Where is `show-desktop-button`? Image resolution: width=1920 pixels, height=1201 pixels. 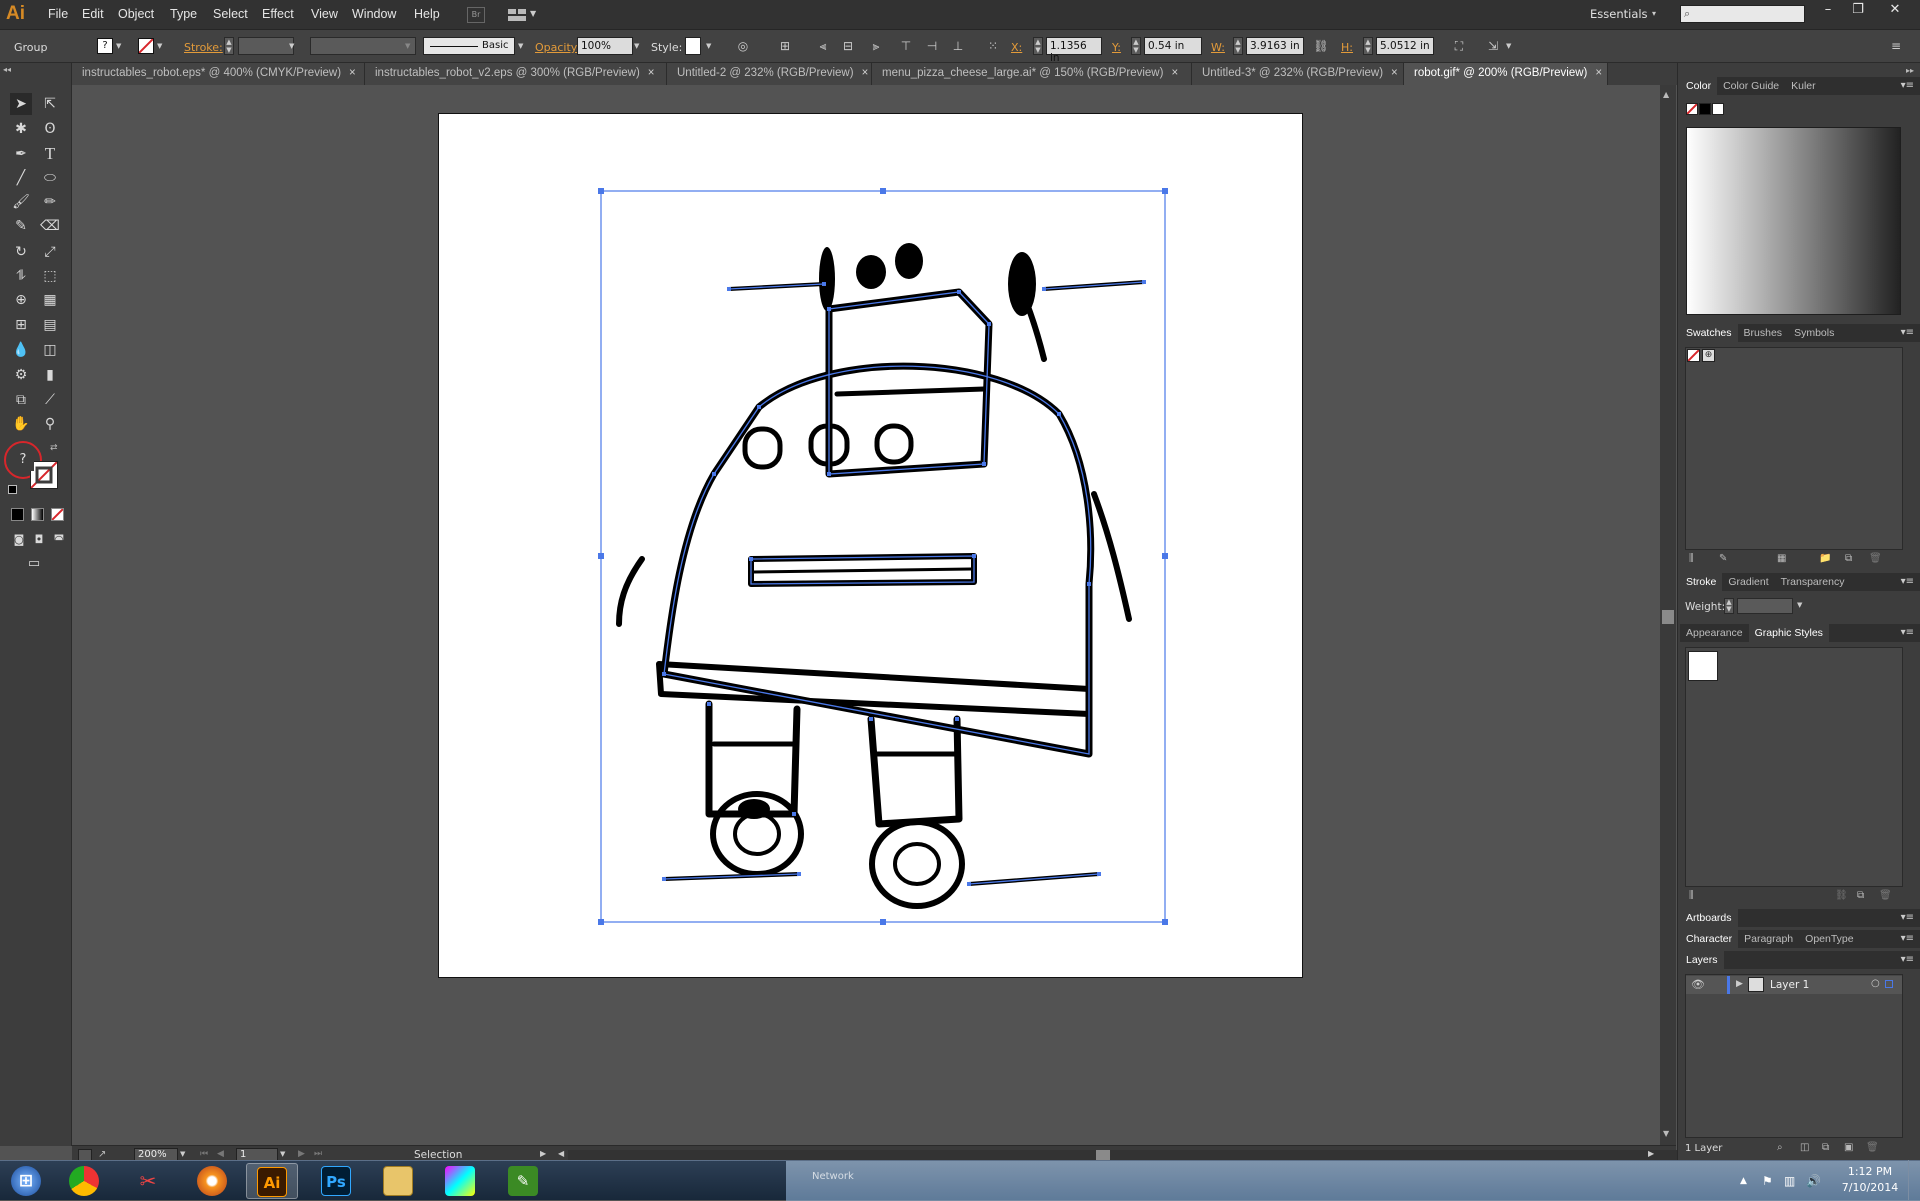 show-desktop-button is located at coordinates (1914, 1180).